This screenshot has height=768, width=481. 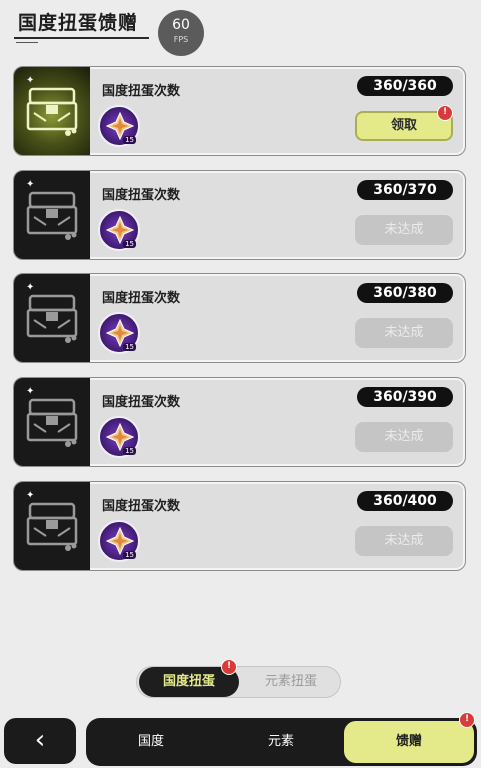 I want to click on progress-count: 360/370, so click(x=405, y=190).